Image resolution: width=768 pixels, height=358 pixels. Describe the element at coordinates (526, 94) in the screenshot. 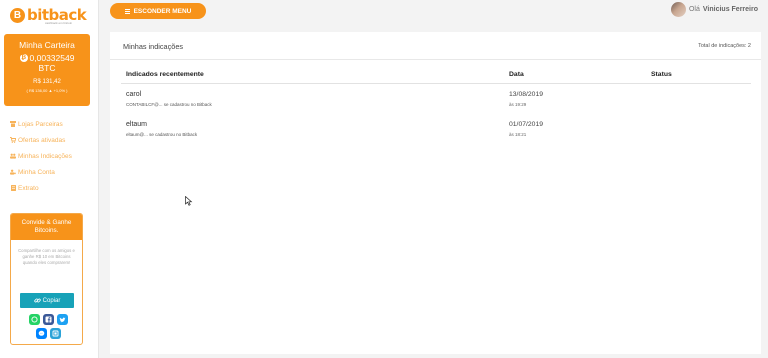

I see `referral-date: 13/08/2019` at that location.